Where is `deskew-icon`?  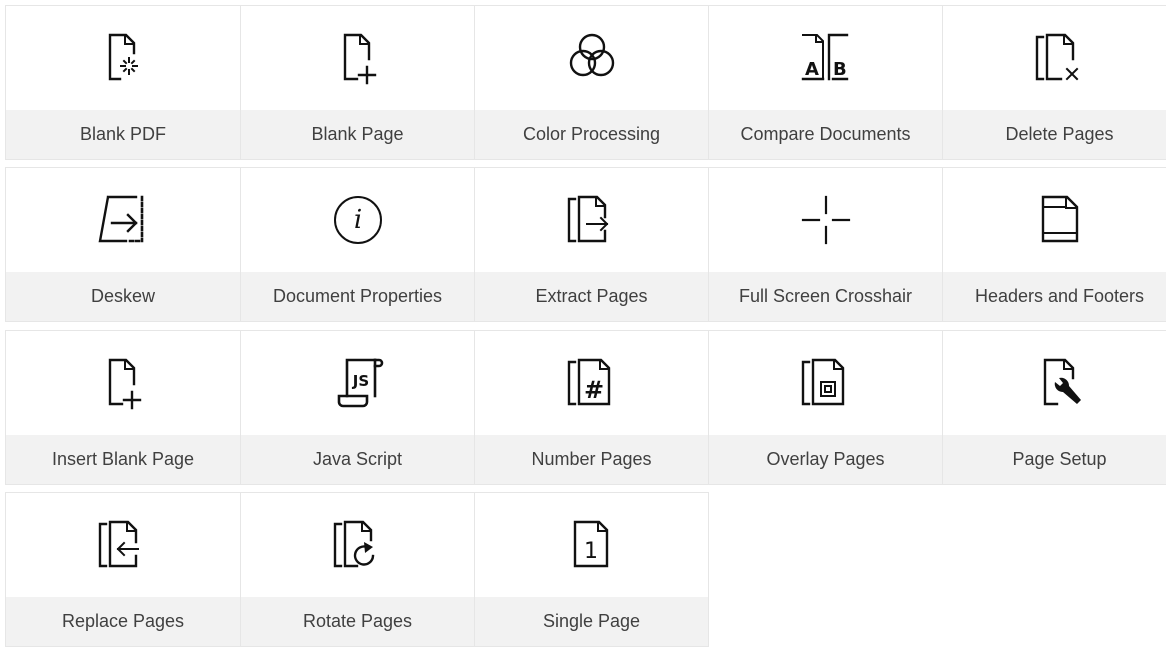
deskew-icon is located at coordinates (121, 218).